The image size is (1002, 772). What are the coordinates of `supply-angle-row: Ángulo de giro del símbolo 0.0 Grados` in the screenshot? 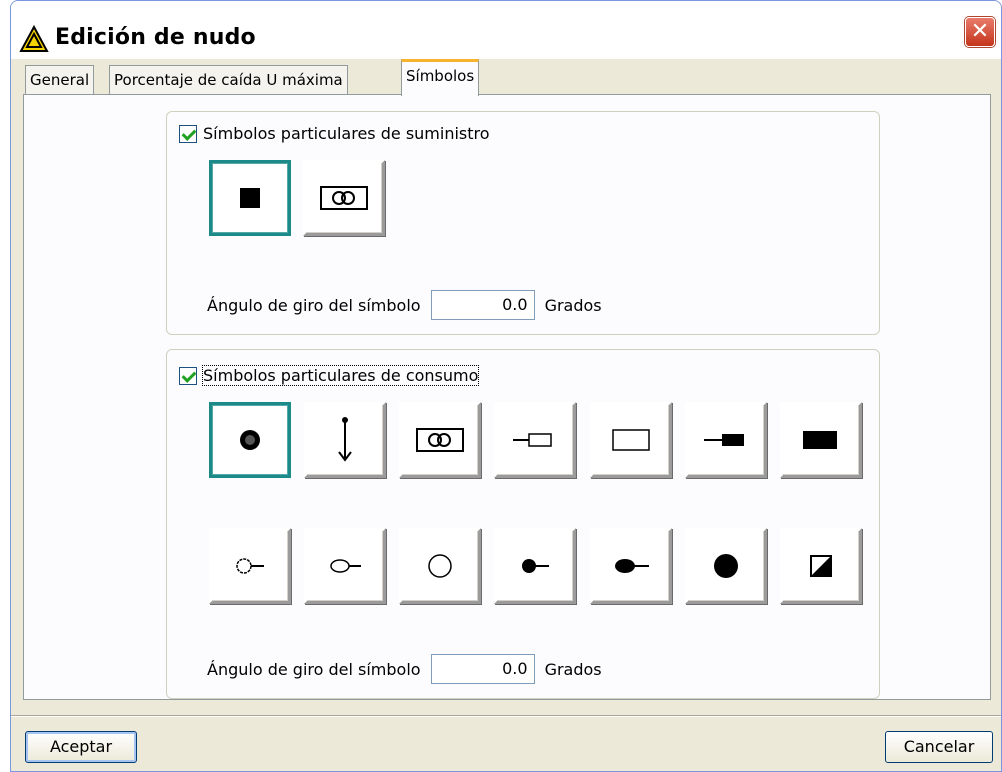 It's located at (404, 305).